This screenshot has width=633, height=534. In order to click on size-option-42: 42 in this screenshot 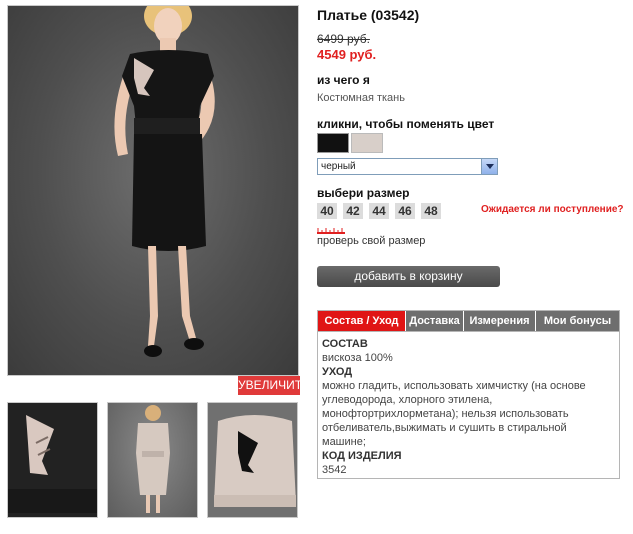, I will do `click(353, 211)`.